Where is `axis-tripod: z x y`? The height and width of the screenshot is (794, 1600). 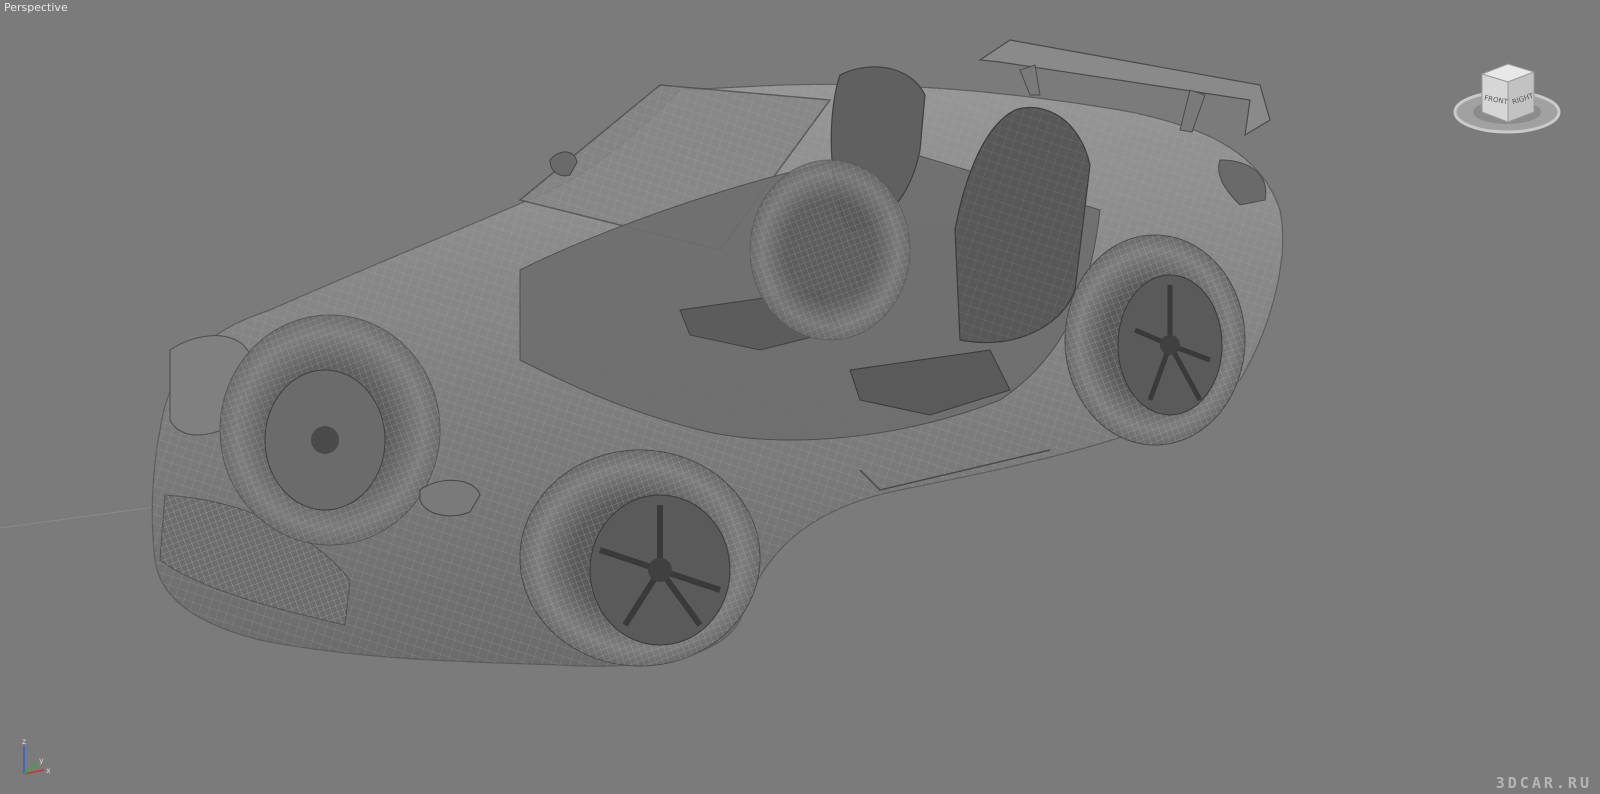 axis-tripod: z x y is located at coordinates (36, 756).